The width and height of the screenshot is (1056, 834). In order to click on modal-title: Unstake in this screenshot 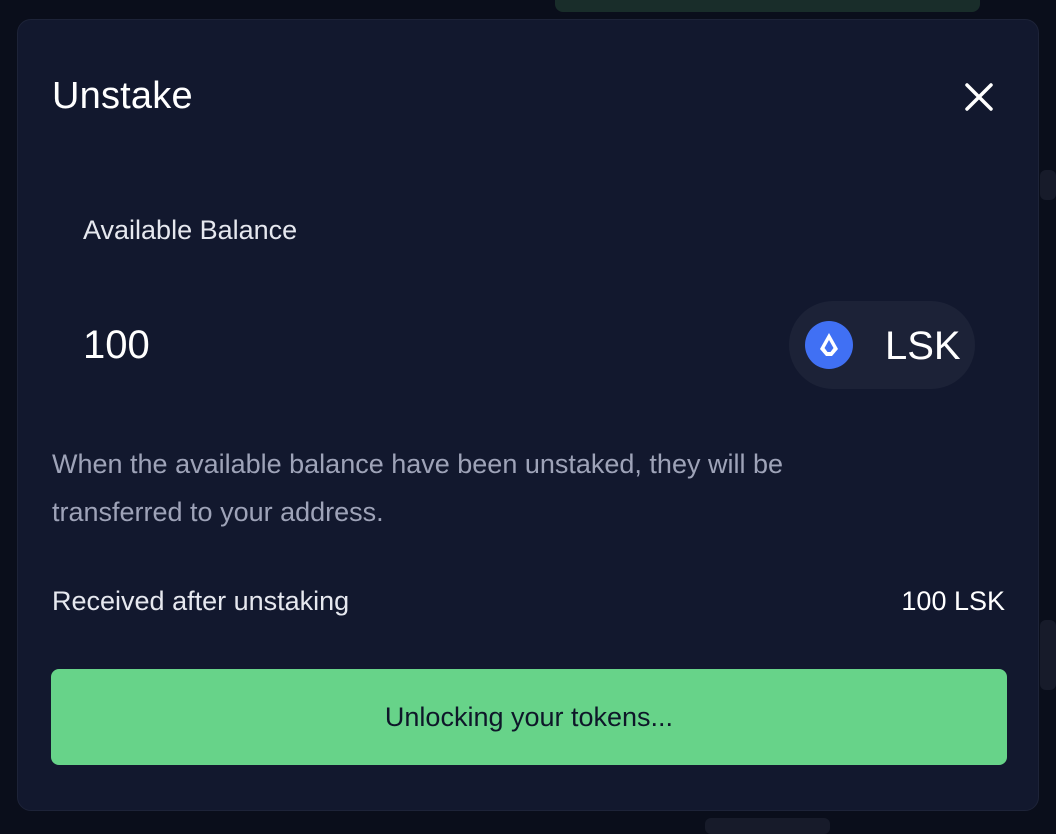, I will do `click(122, 96)`.